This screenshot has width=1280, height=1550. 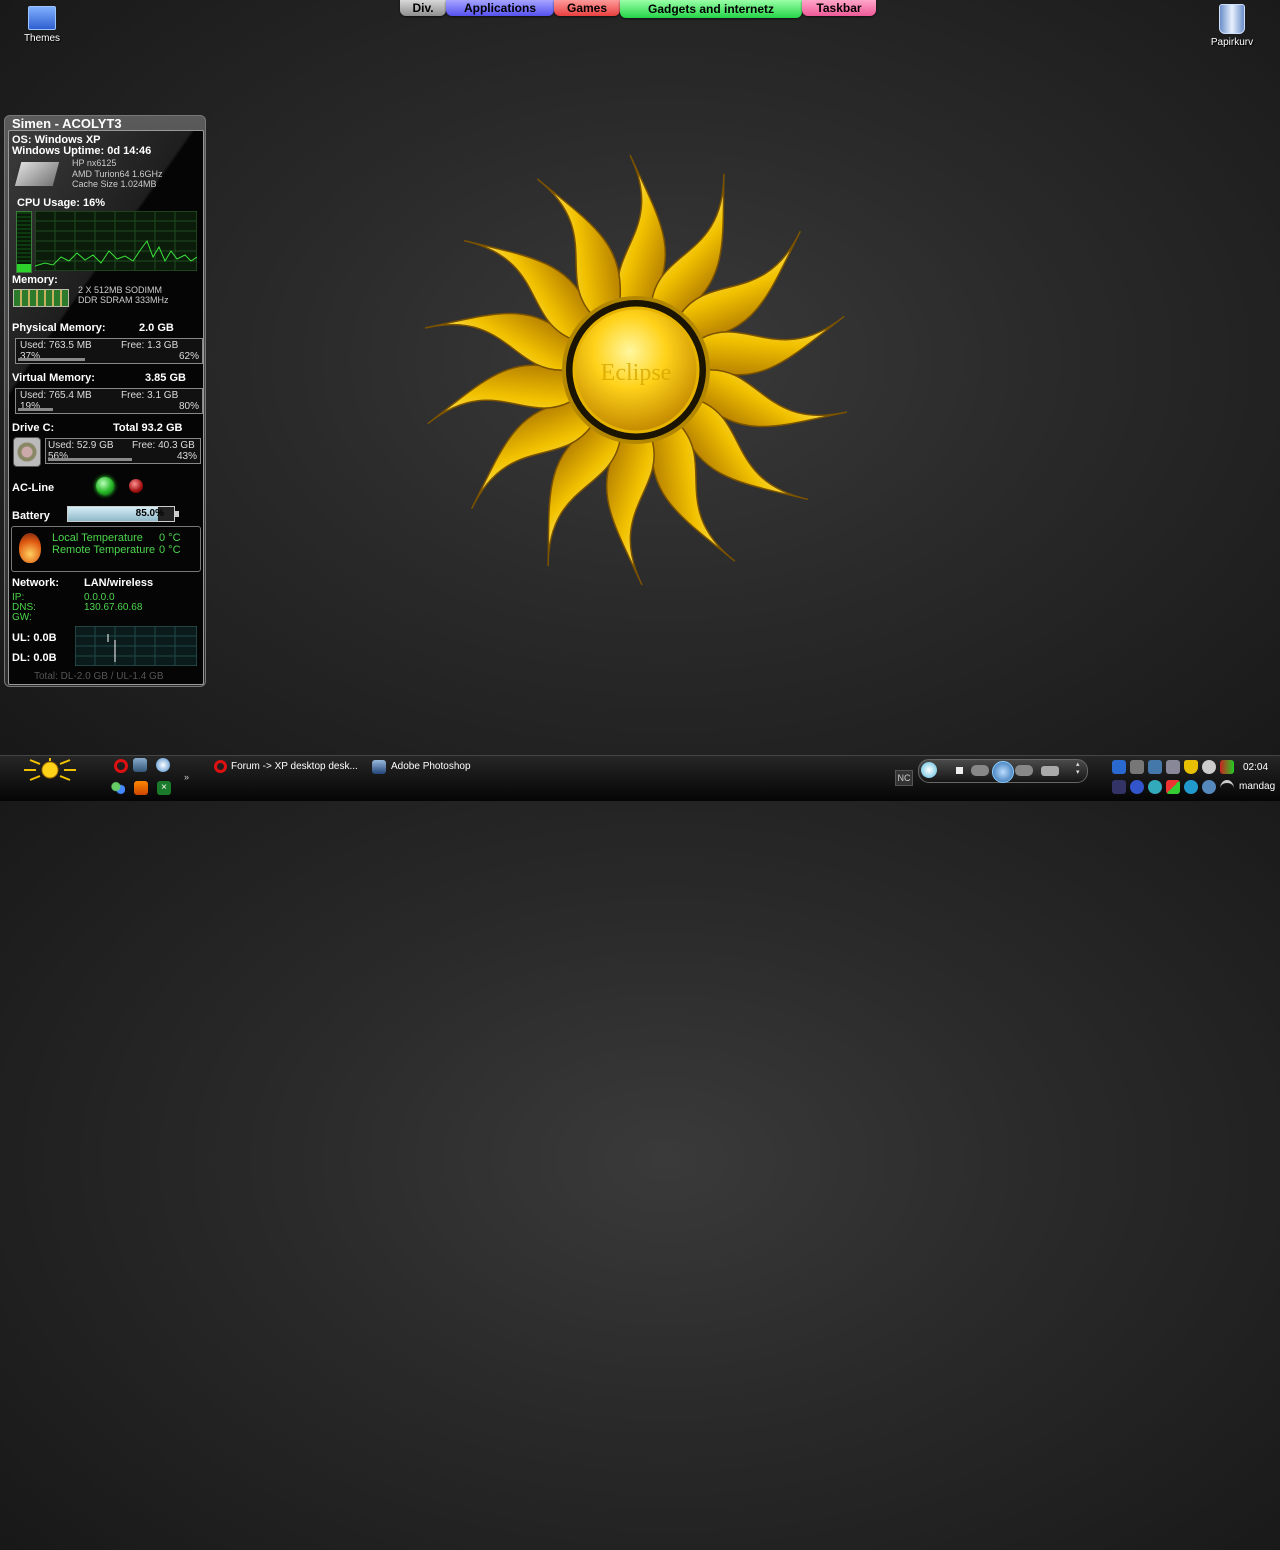 What do you see at coordinates (1173, 787) in the screenshot?
I see `tray-msn-icon` at bounding box center [1173, 787].